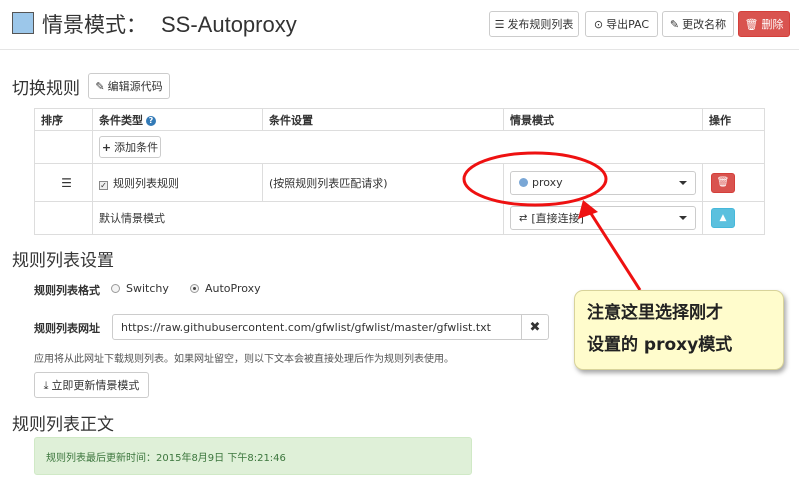  I want to click on profile-select-value: proxy, so click(547, 182).